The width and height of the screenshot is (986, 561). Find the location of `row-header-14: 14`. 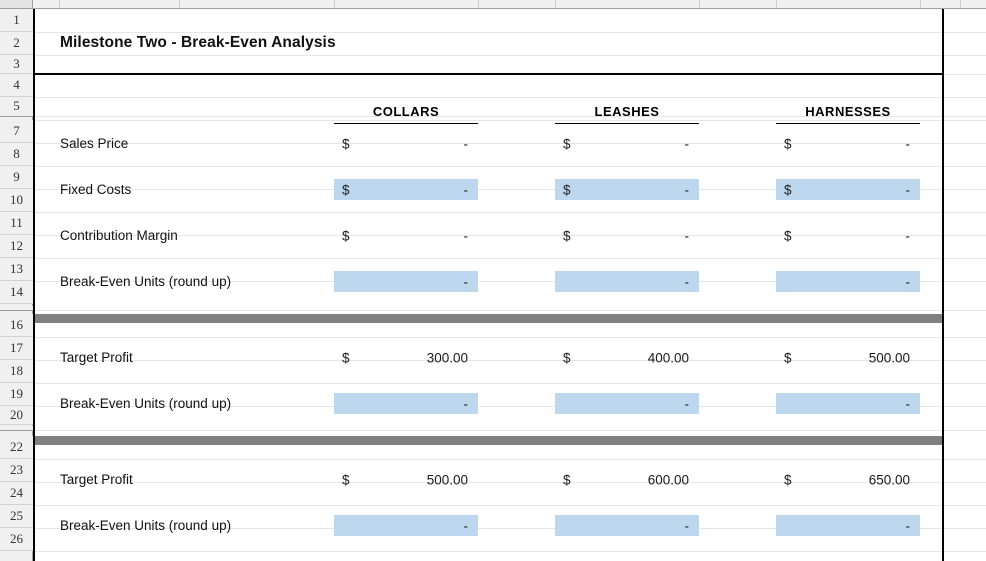

row-header-14: 14 is located at coordinates (16, 292).